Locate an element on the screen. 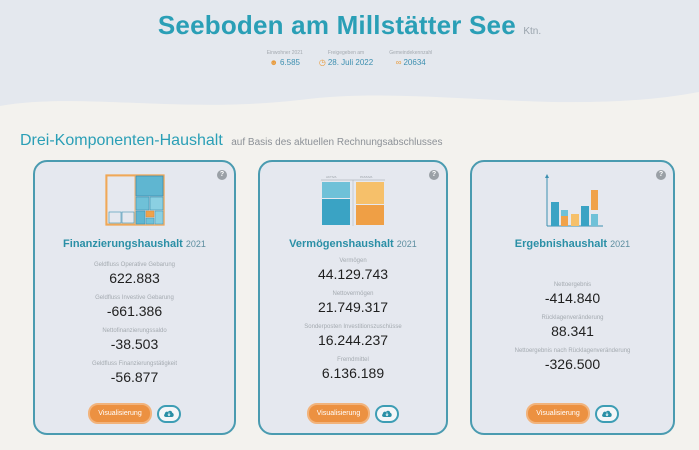 Image resolution: width=699 pixels, height=450 pixels. value-number: 6.136.189 is located at coordinates (353, 373).